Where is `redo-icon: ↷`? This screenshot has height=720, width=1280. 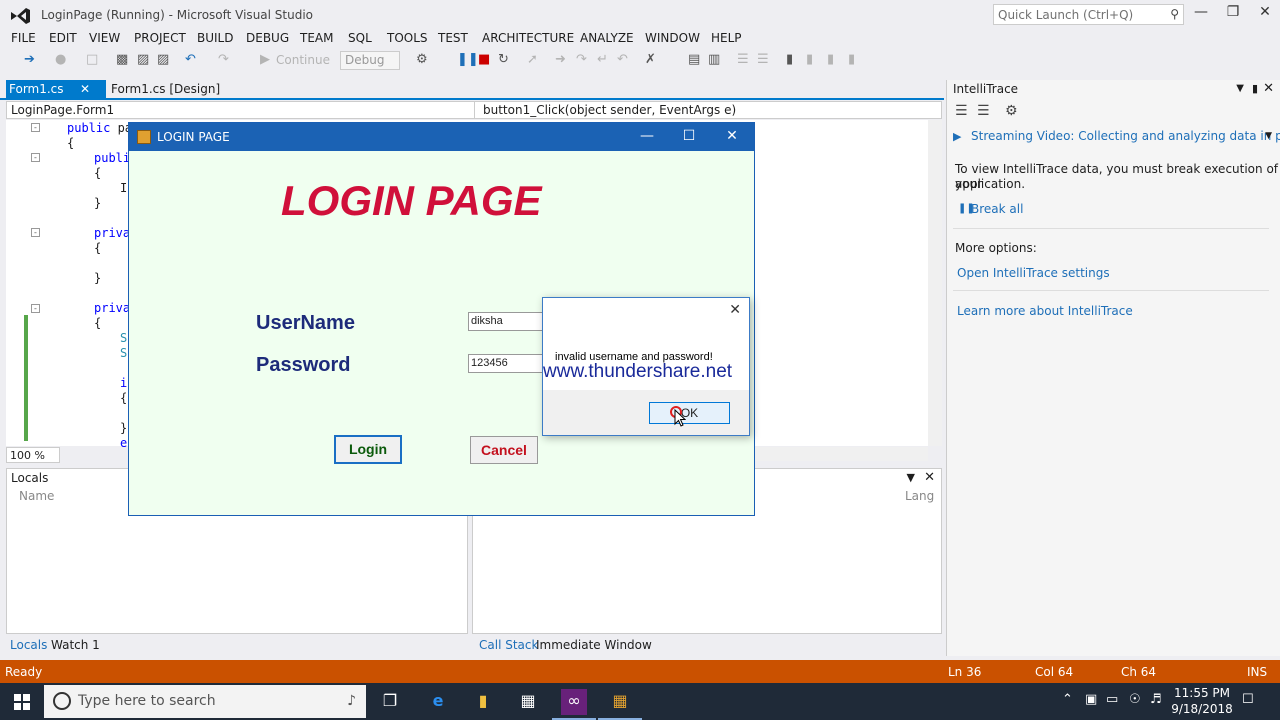 redo-icon: ↷ is located at coordinates (223, 59).